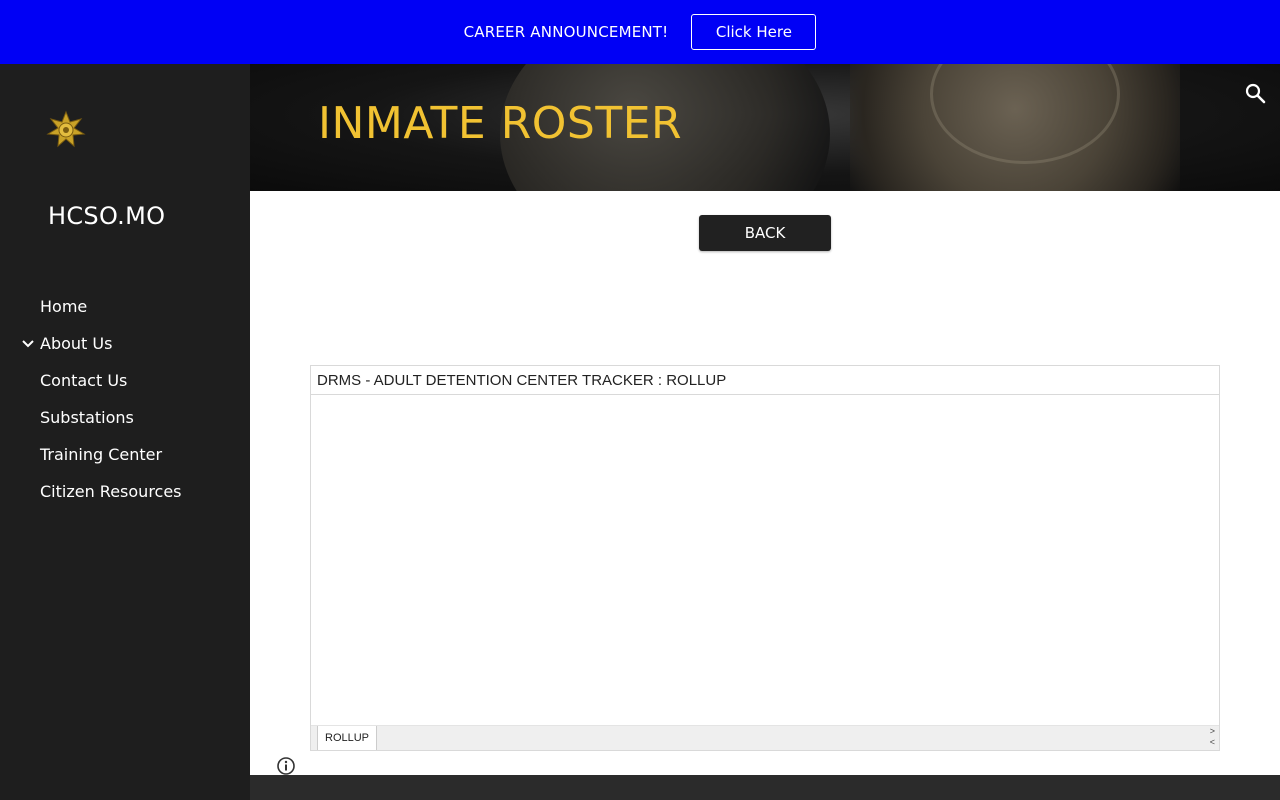 The image size is (1280, 800). What do you see at coordinates (111, 491) in the screenshot?
I see `nav-item-label: Citizen Resources` at bounding box center [111, 491].